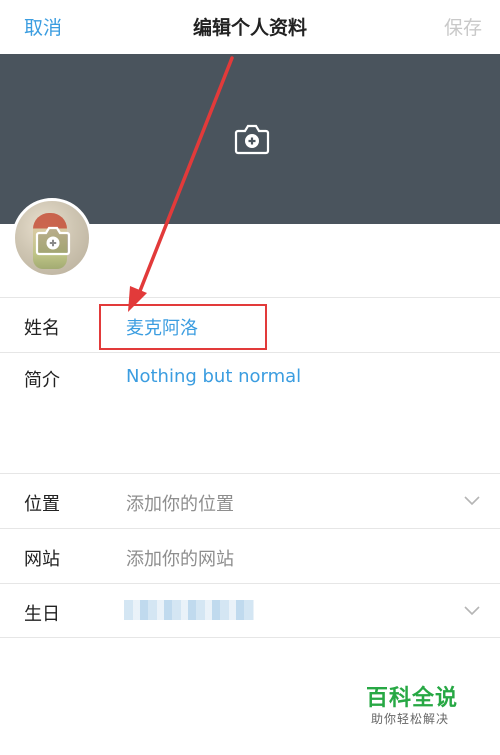 This screenshot has width=500, height=755. Describe the element at coordinates (410, 719) in the screenshot. I see `watermark-tagline: 助你轻松解决` at that location.